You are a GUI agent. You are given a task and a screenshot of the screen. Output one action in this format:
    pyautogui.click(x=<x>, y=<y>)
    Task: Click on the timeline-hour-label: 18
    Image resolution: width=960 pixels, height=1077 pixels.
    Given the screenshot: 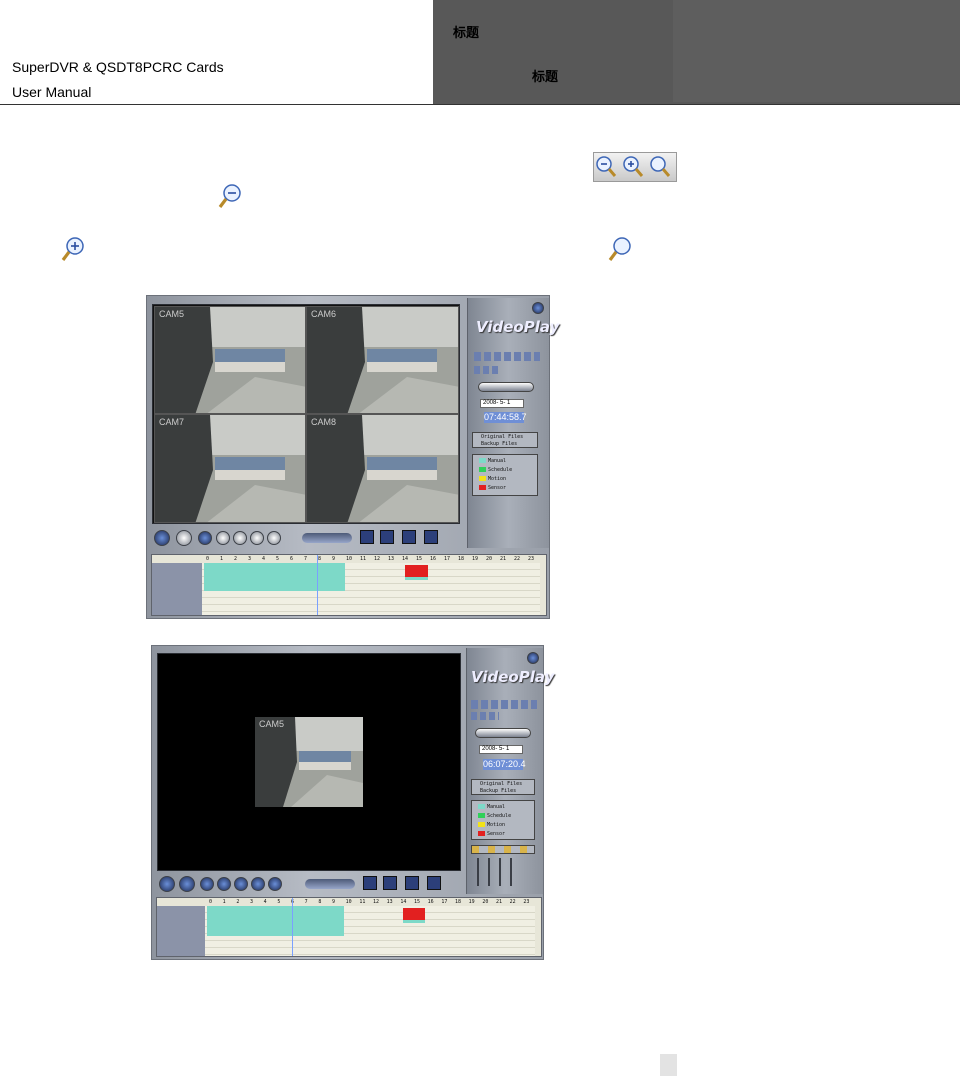 What is the action you would take?
    pyautogui.click(x=458, y=902)
    